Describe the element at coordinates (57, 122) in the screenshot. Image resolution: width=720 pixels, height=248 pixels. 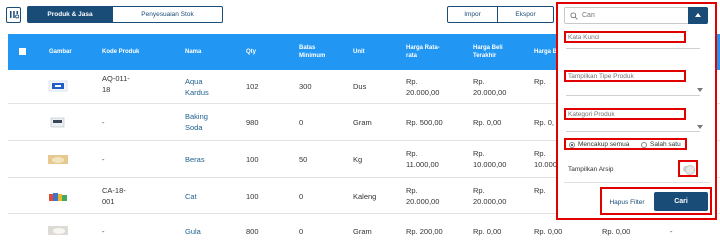
I see `product-baking-soda-image` at that location.